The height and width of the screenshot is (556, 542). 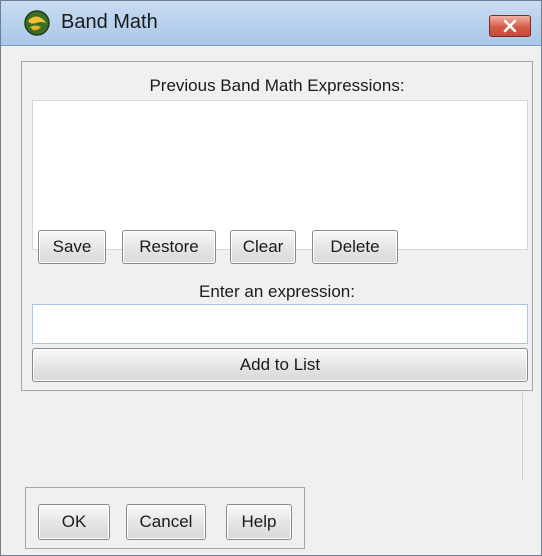 I want to click on delete-button: Delete, so click(x=355, y=247).